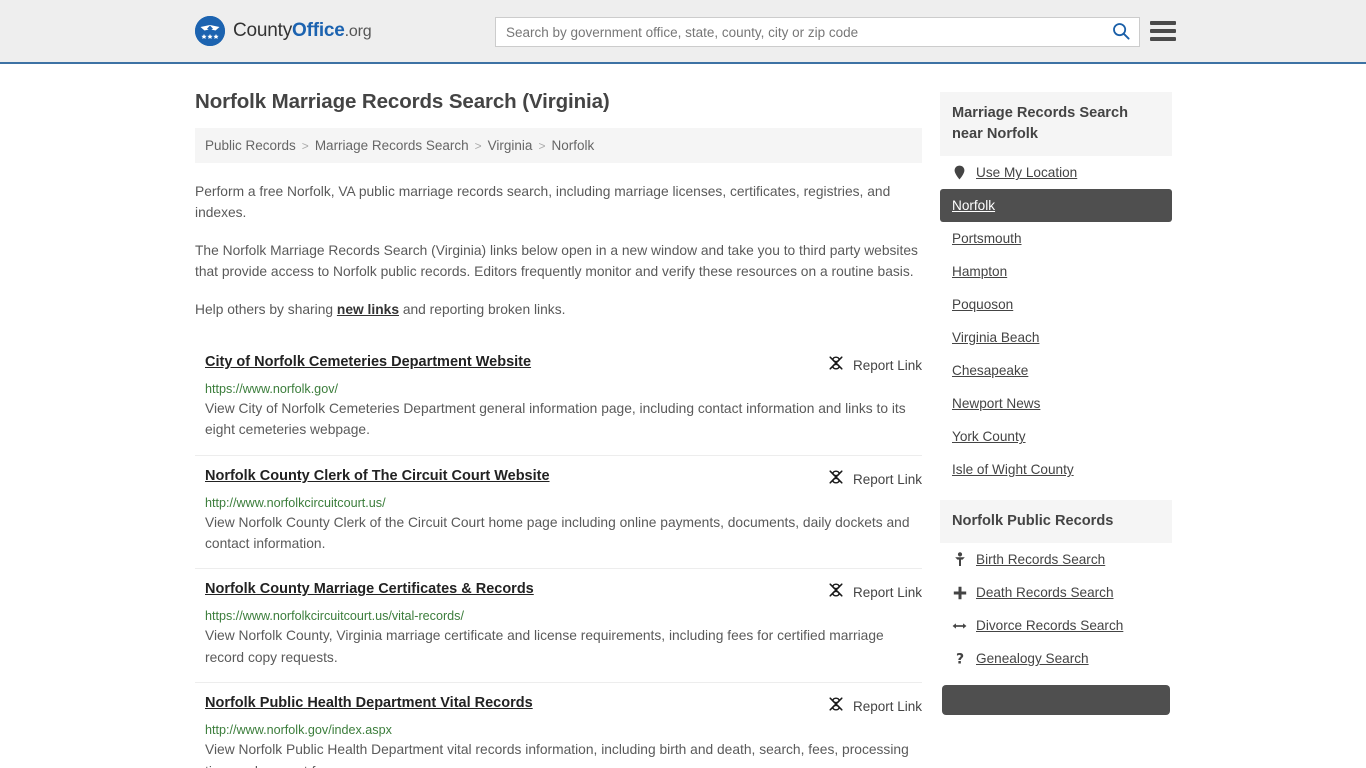 This screenshot has width=1366, height=768. I want to click on search-icon, so click(1121, 32).